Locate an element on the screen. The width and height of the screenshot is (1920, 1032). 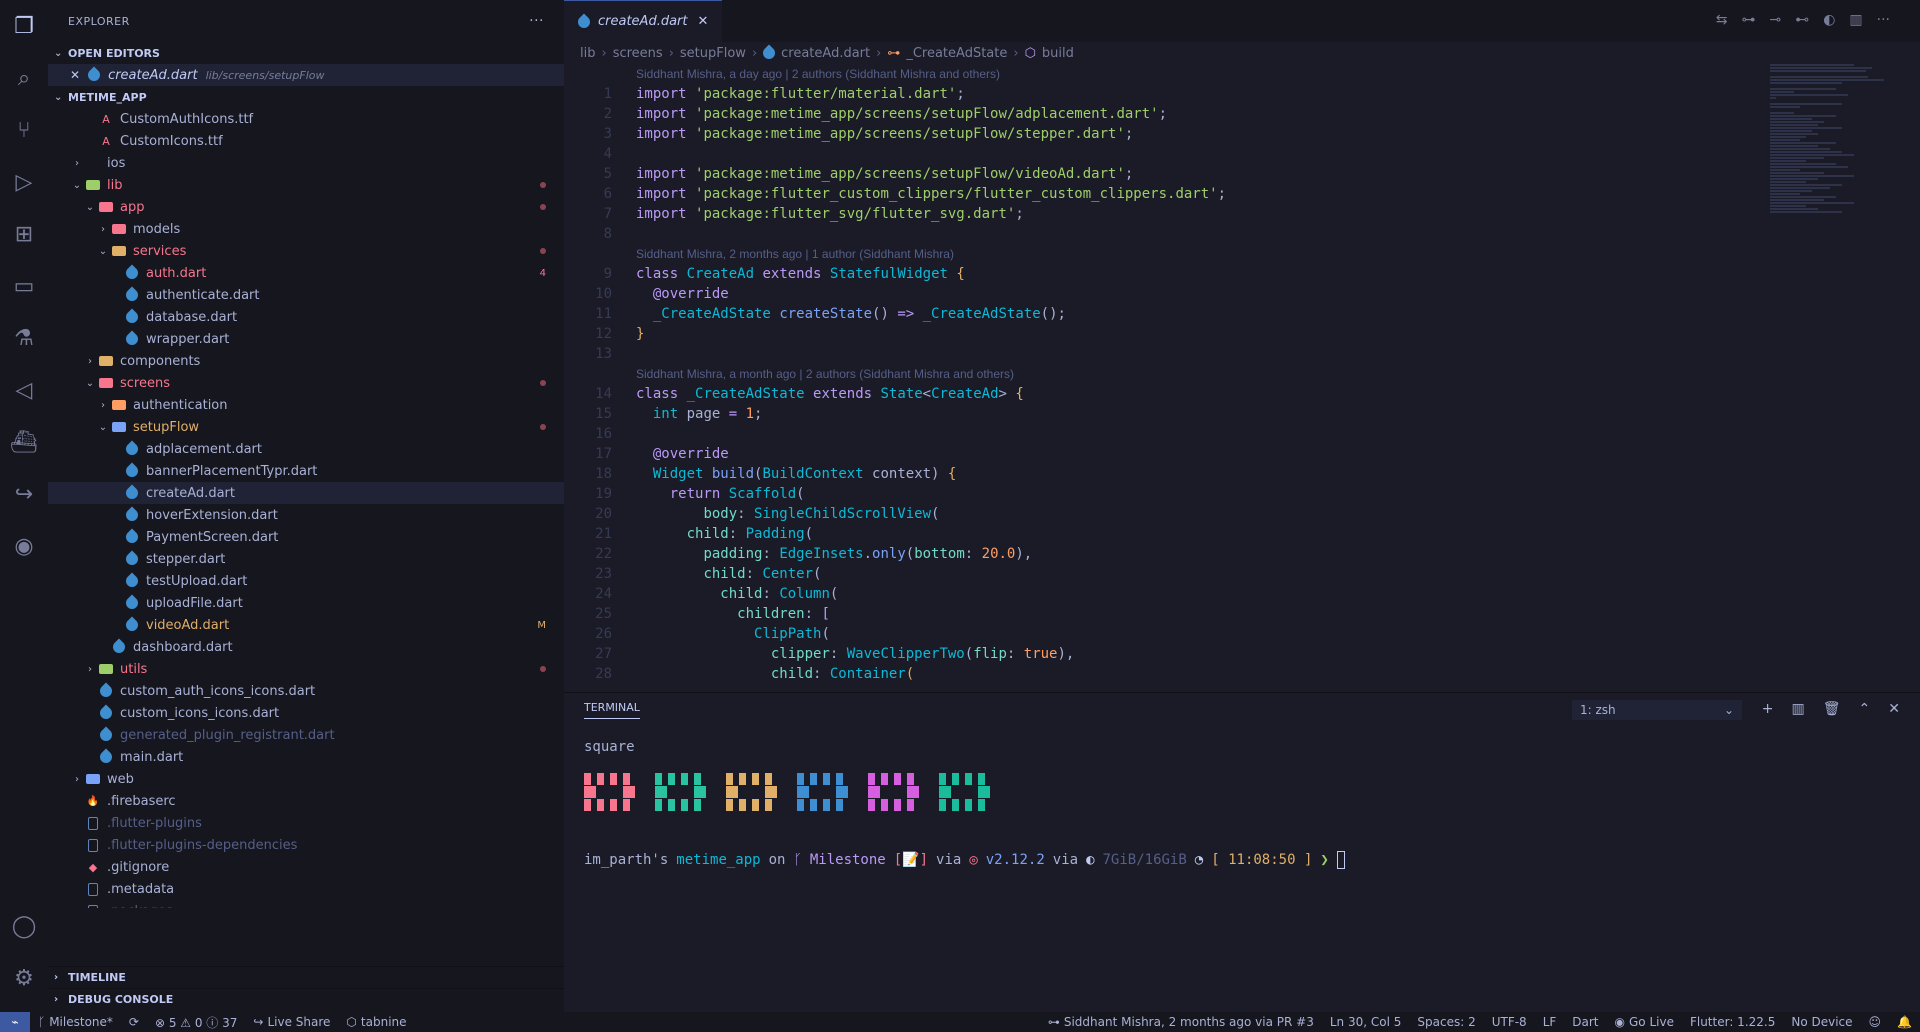
feedback-icon: ☺ is located at coordinates (1875, 1022).